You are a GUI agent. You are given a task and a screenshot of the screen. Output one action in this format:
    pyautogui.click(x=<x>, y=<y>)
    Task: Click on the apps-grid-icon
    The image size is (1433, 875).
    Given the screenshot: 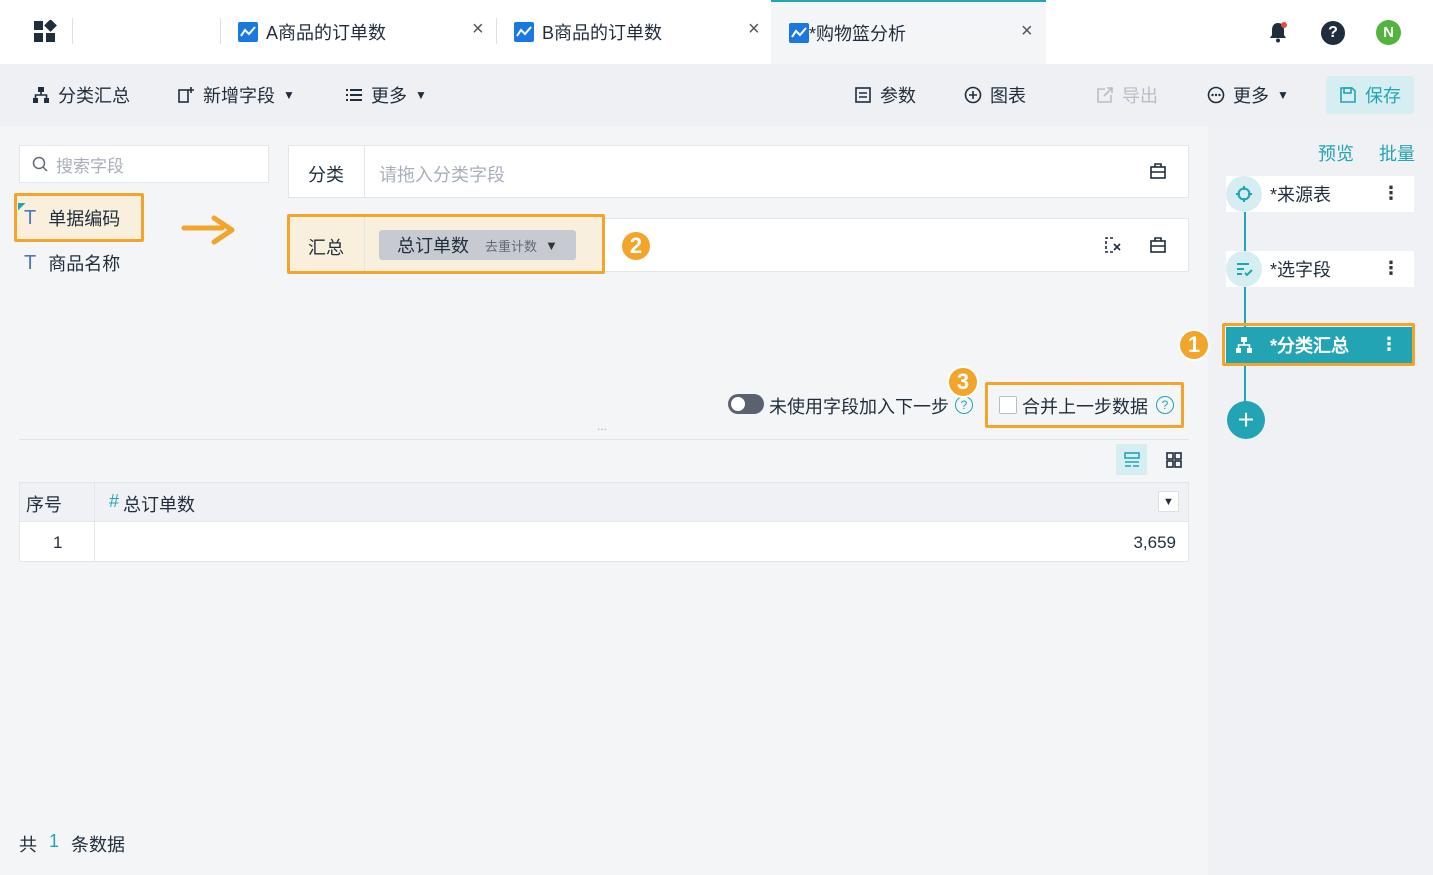 What is the action you would take?
    pyautogui.click(x=45, y=31)
    